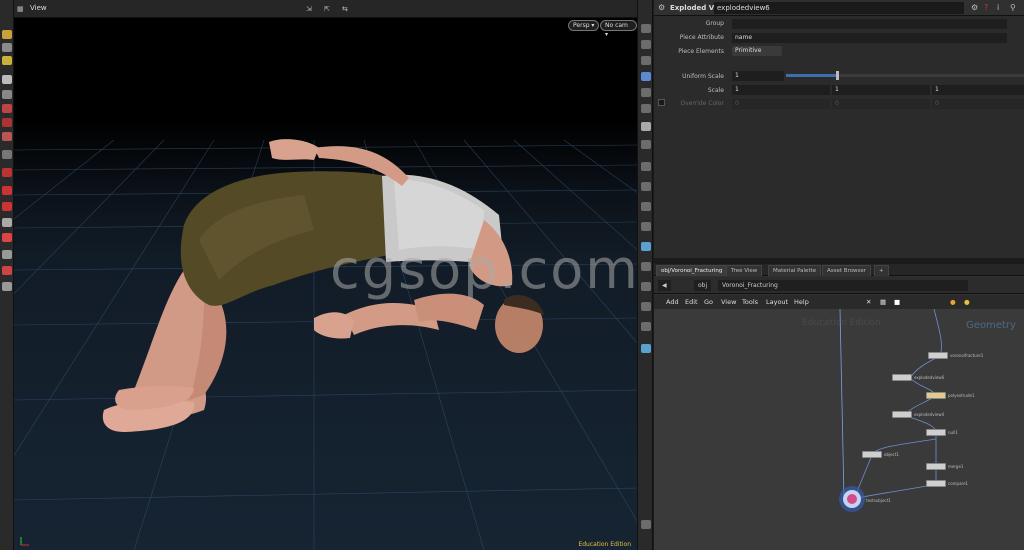 The width and height of the screenshot is (1024, 550). What do you see at coordinates (795, 270) in the screenshot?
I see `tab-material-palette: Material Palette` at bounding box center [795, 270].